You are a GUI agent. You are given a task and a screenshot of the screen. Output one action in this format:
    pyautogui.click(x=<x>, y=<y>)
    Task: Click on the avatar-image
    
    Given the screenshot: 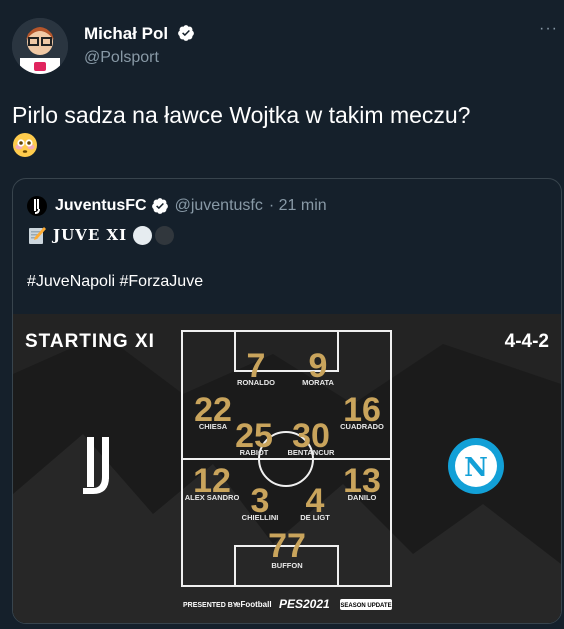 What is the action you would take?
    pyautogui.click(x=40, y=46)
    